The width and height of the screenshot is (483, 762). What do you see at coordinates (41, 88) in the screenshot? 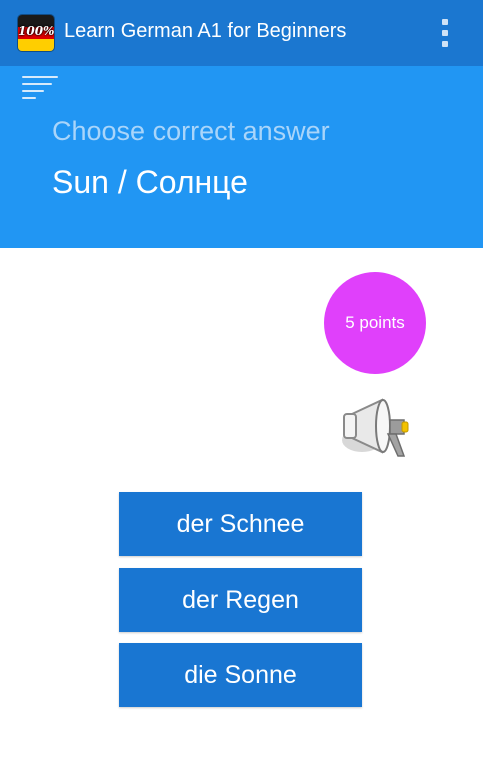
I see `sort-menu-icon` at bounding box center [41, 88].